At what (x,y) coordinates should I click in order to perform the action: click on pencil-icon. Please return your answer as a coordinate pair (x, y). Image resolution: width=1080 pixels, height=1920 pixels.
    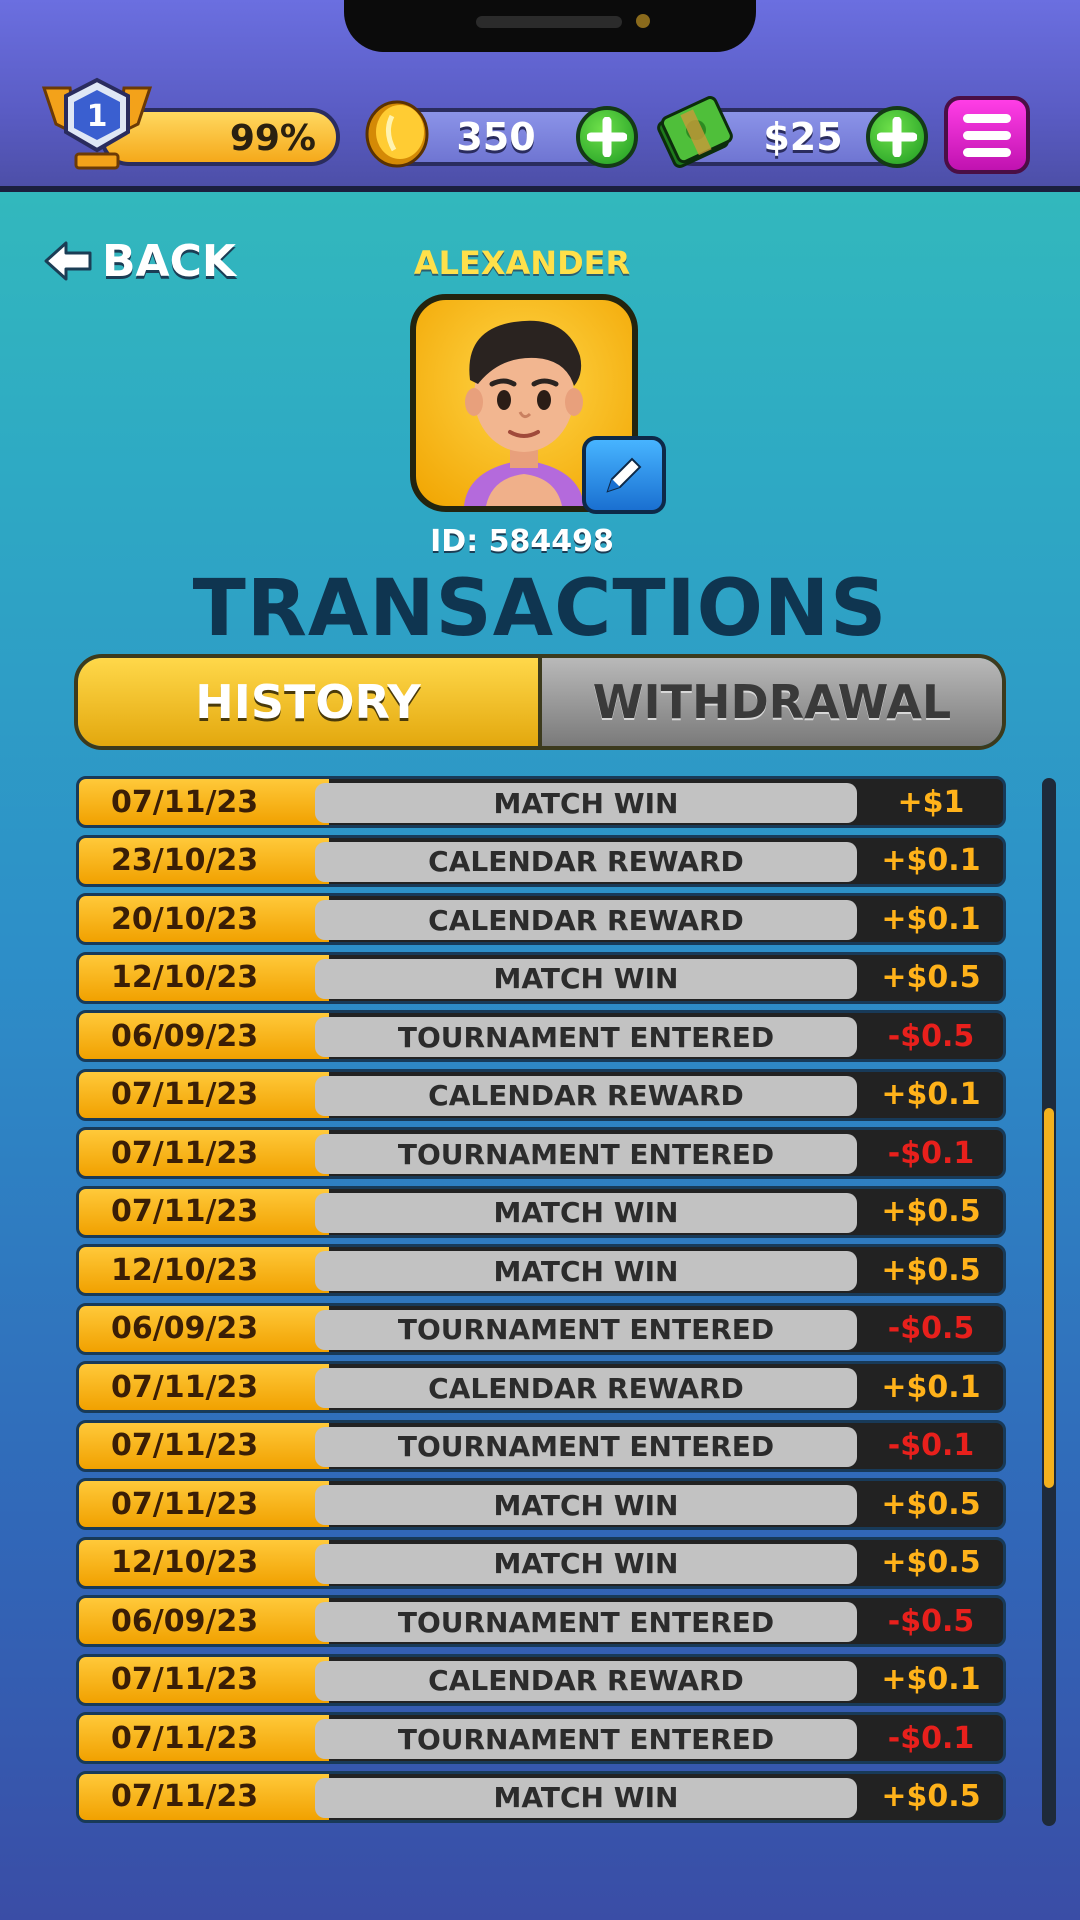
    Looking at the image, I should click on (624, 475).